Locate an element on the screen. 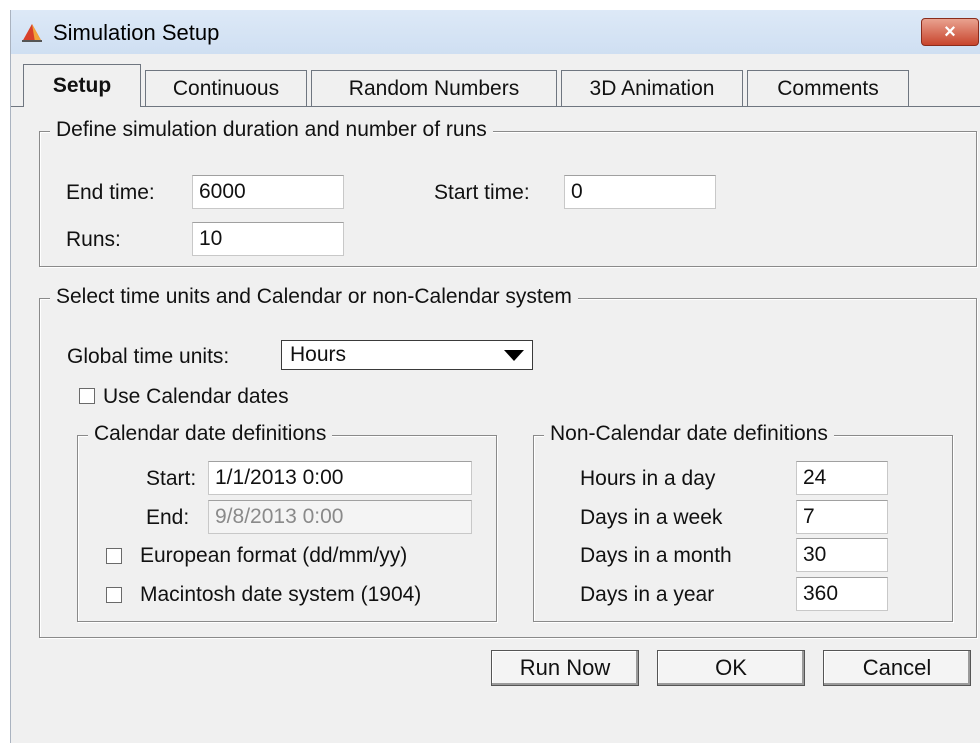 The height and width of the screenshot is (743, 980). tab-random-numbers: Random Numbers is located at coordinates (434, 88).